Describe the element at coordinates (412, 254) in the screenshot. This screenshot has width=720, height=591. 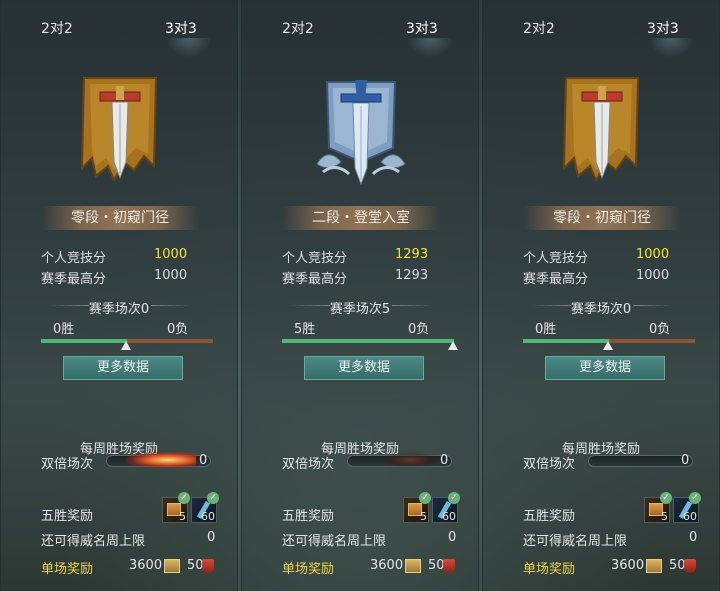
I see `personal-score-value: 1293` at that location.